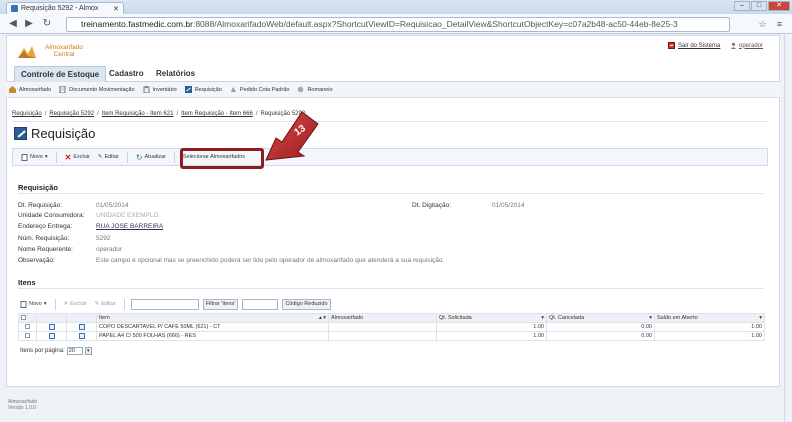 This screenshot has width=792, height=422. I want to click on reduced-code-button: Código Reduzido, so click(306, 304).